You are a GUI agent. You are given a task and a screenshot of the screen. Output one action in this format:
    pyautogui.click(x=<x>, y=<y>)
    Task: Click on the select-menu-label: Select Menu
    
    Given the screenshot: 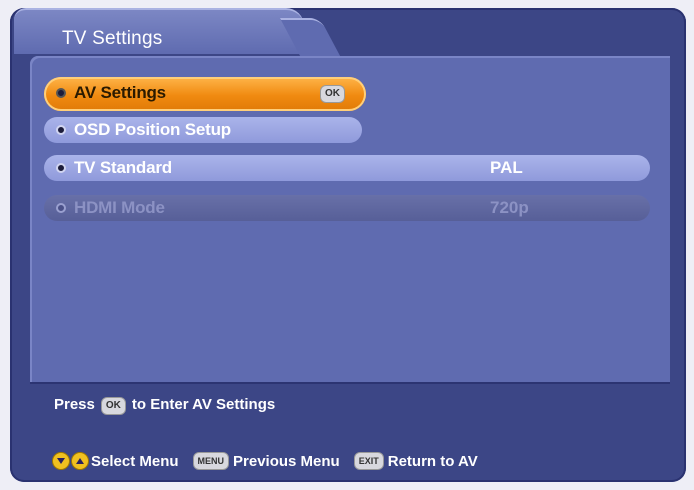 What is the action you would take?
    pyautogui.click(x=135, y=461)
    